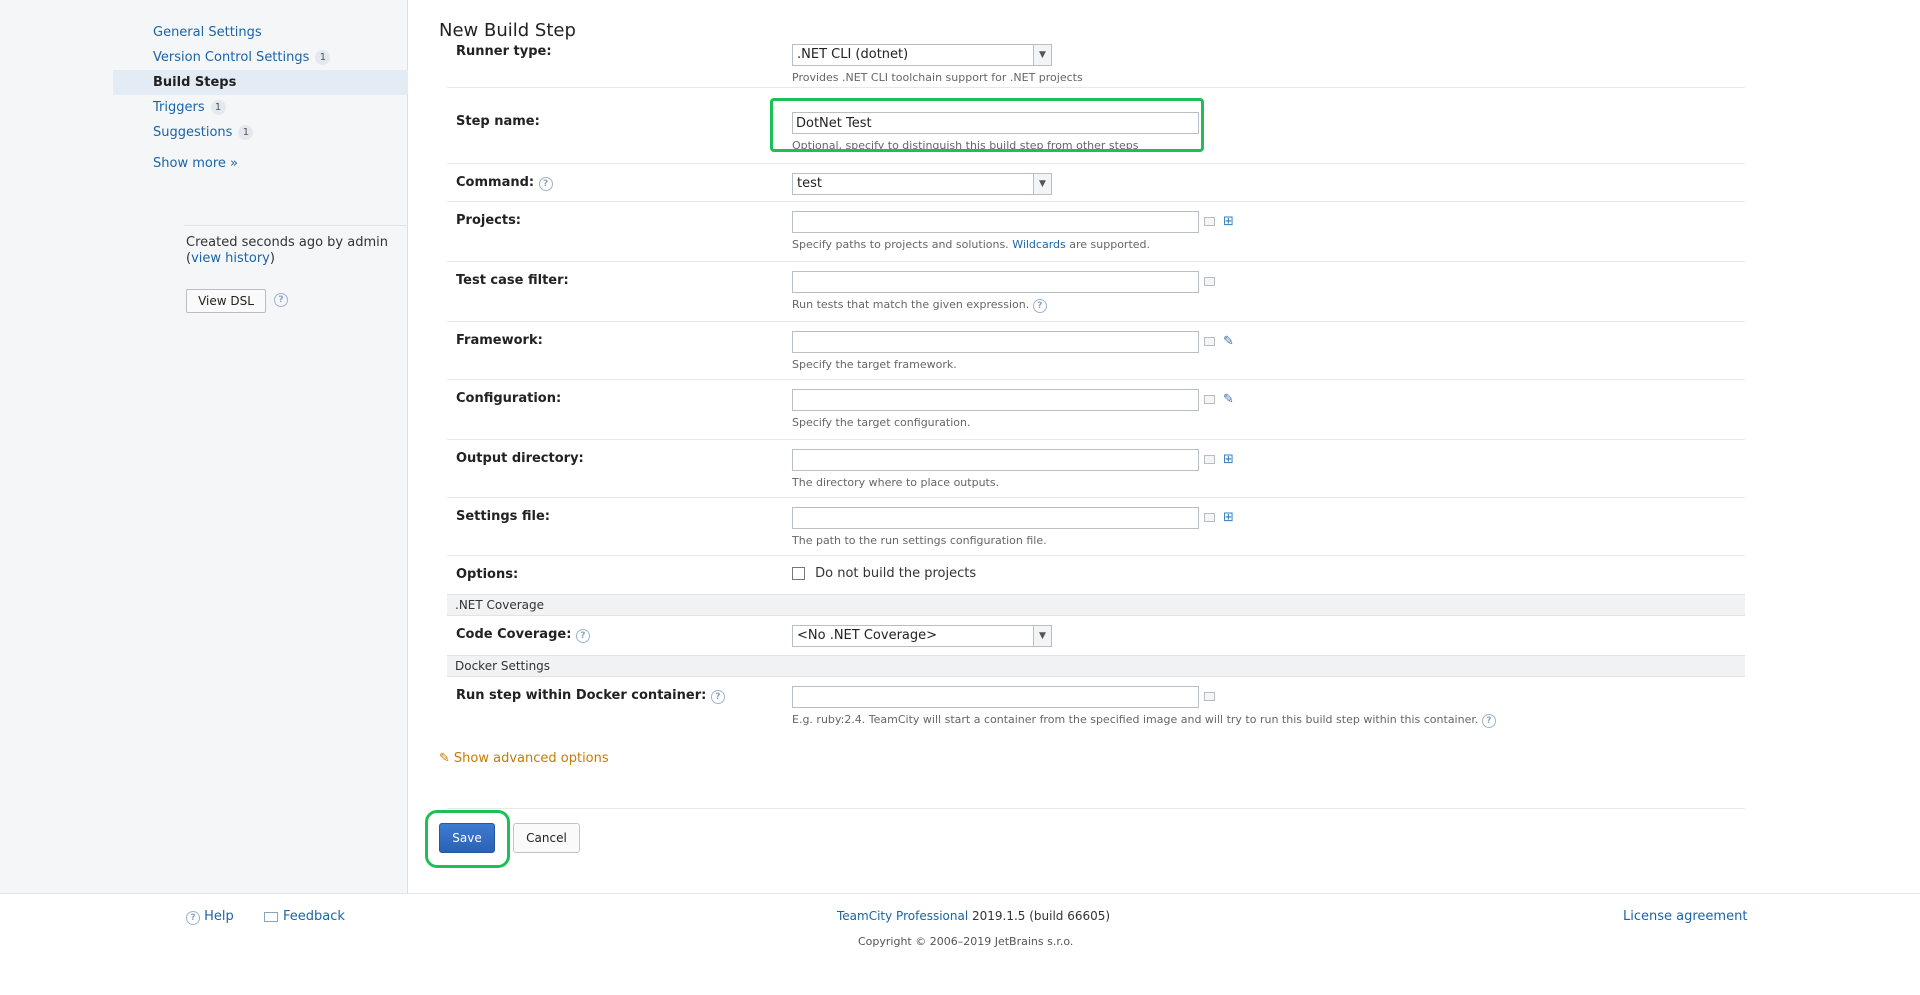 The image size is (1920, 995). I want to click on command-row: Command: ? test ▼, so click(1096, 183).